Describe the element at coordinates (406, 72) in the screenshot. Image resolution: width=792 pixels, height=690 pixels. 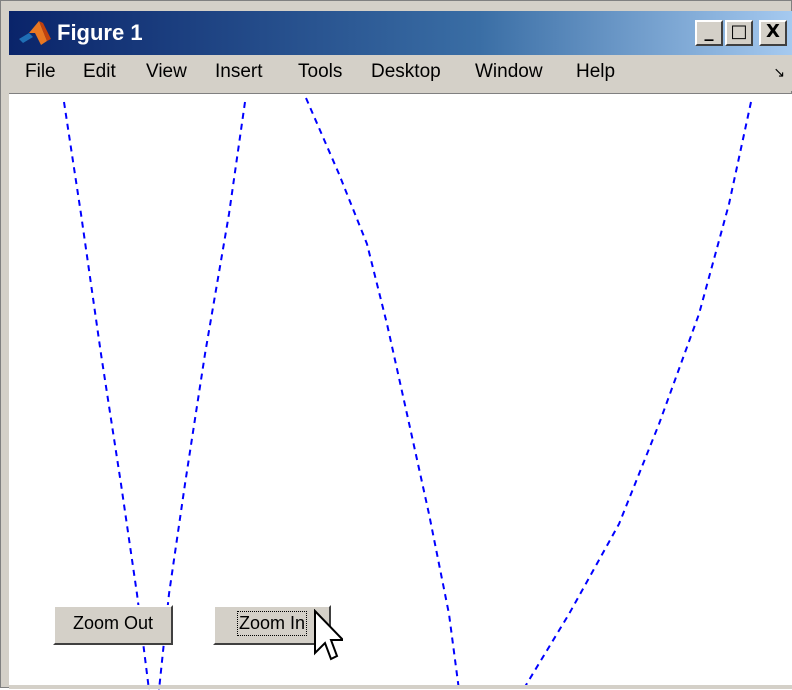
I see `menu-desktop: Desktop` at that location.